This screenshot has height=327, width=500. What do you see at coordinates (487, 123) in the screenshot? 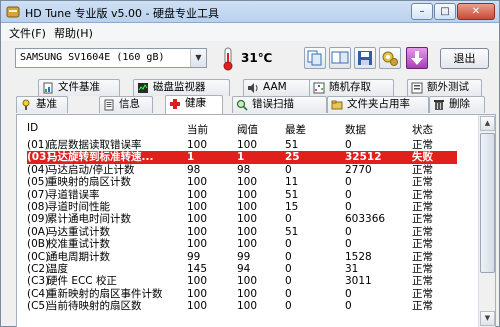
I see `scroll-up-icon: ▲` at bounding box center [487, 123].